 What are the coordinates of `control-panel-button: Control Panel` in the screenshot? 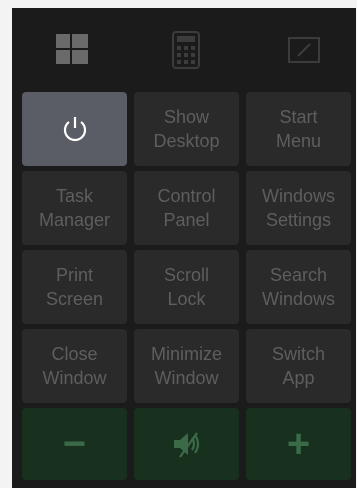 It's located at (186, 208).